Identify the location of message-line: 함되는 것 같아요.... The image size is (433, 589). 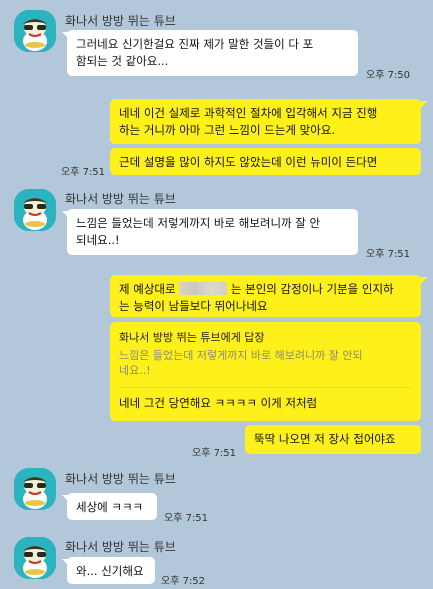
(122, 61).